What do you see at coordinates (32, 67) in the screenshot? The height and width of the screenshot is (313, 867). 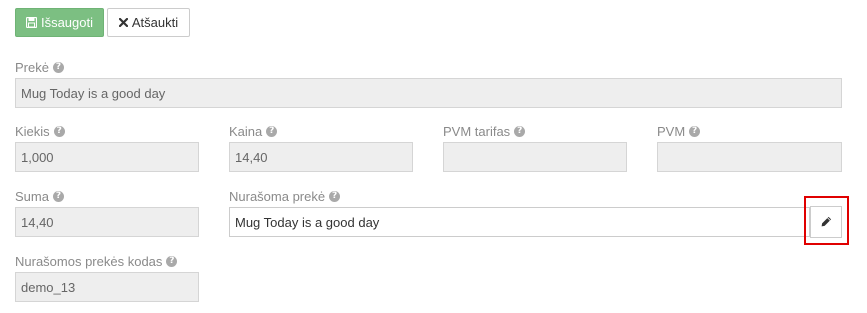 I see `product-label-text: Prekė` at bounding box center [32, 67].